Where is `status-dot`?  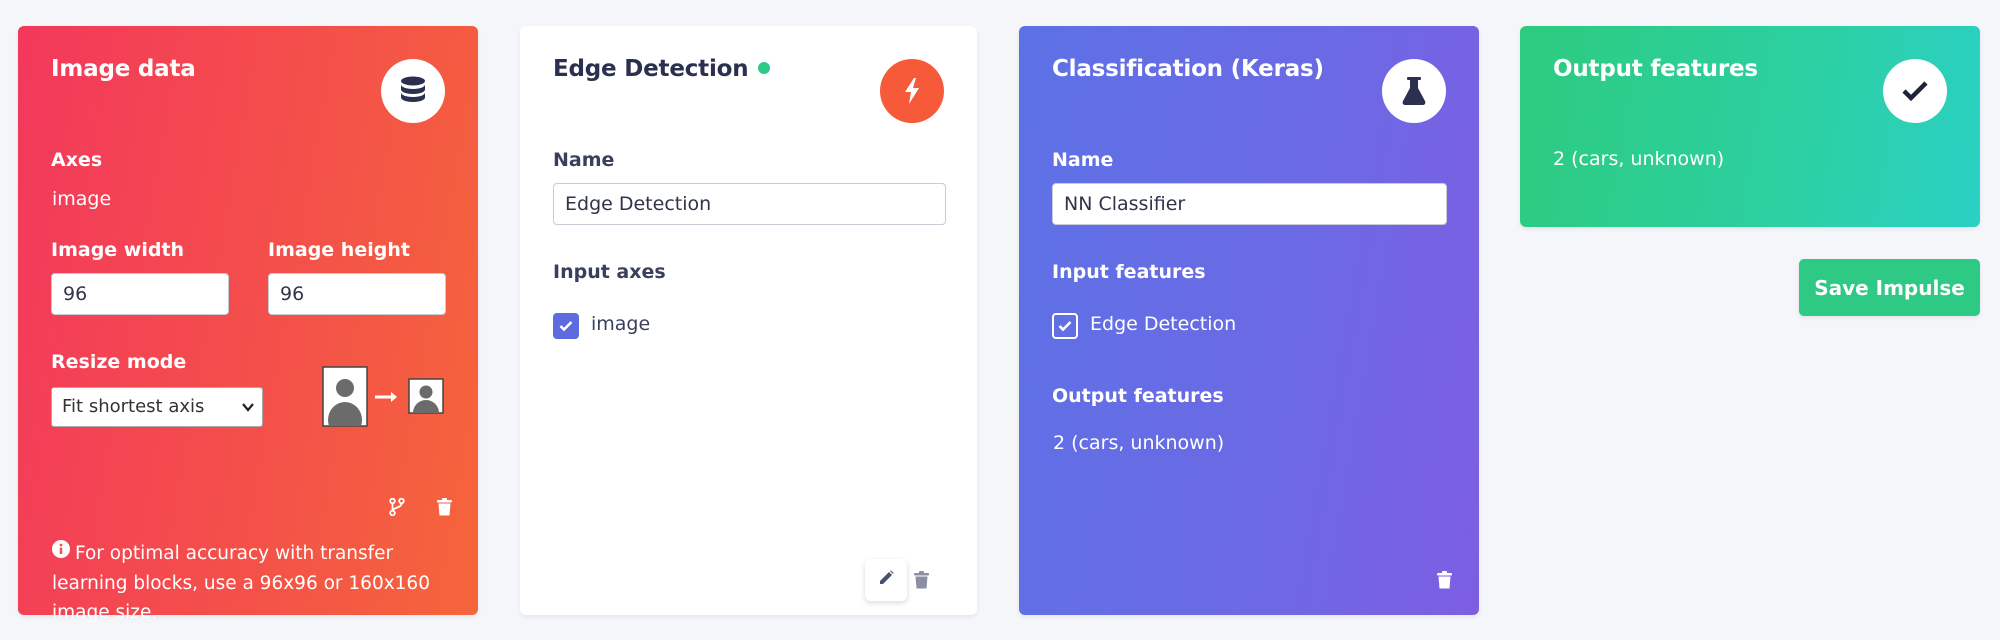 status-dot is located at coordinates (764, 67).